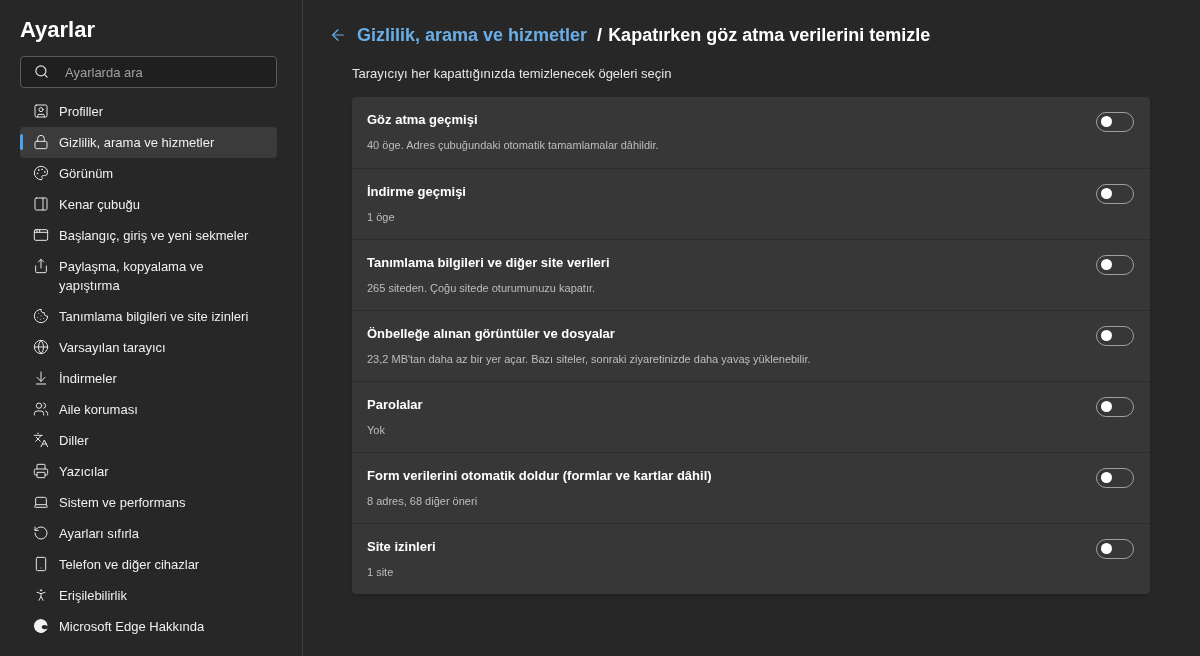  I want to click on option-description: 8 adres, 68 diğer öneri, so click(423, 500).